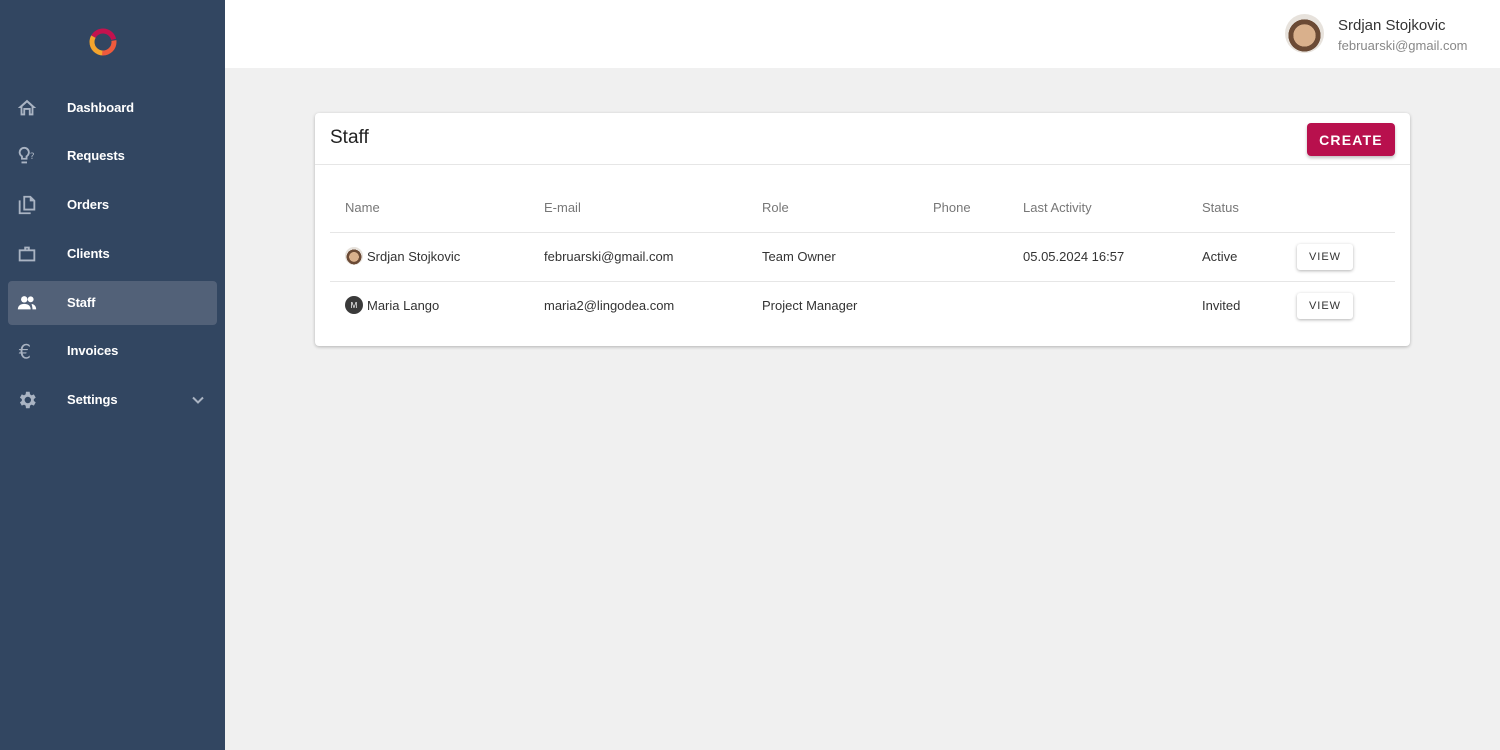  What do you see at coordinates (862, 139) in the screenshot?
I see `card-header: Staff CREATE` at bounding box center [862, 139].